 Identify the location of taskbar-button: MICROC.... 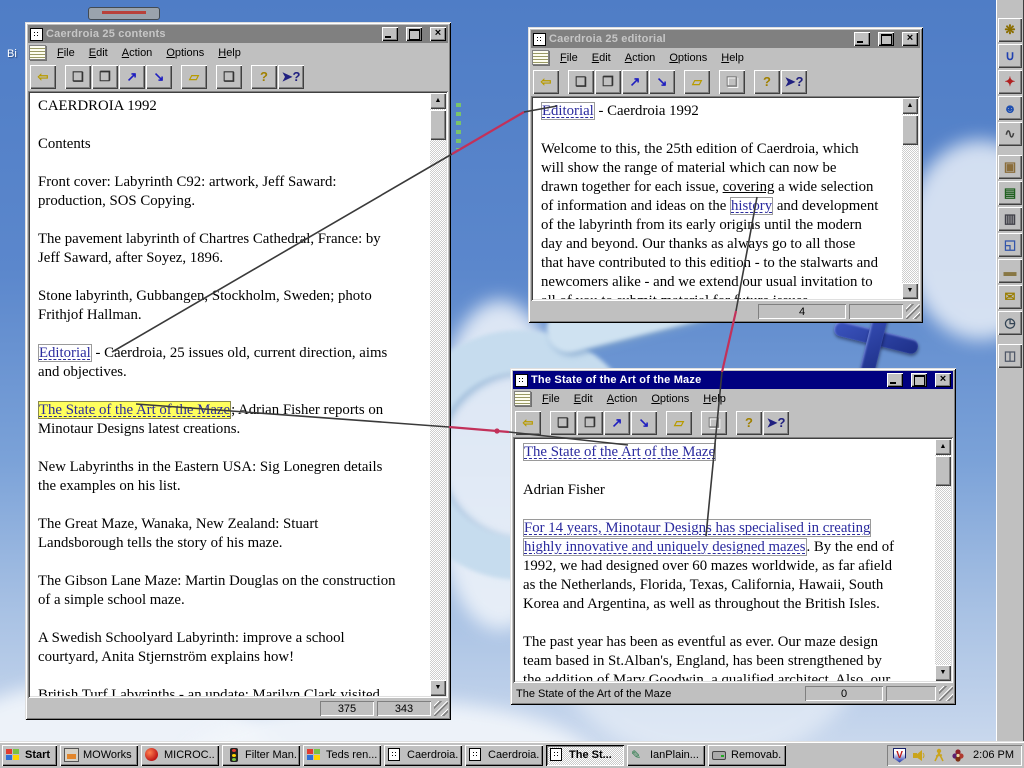
(180, 755).